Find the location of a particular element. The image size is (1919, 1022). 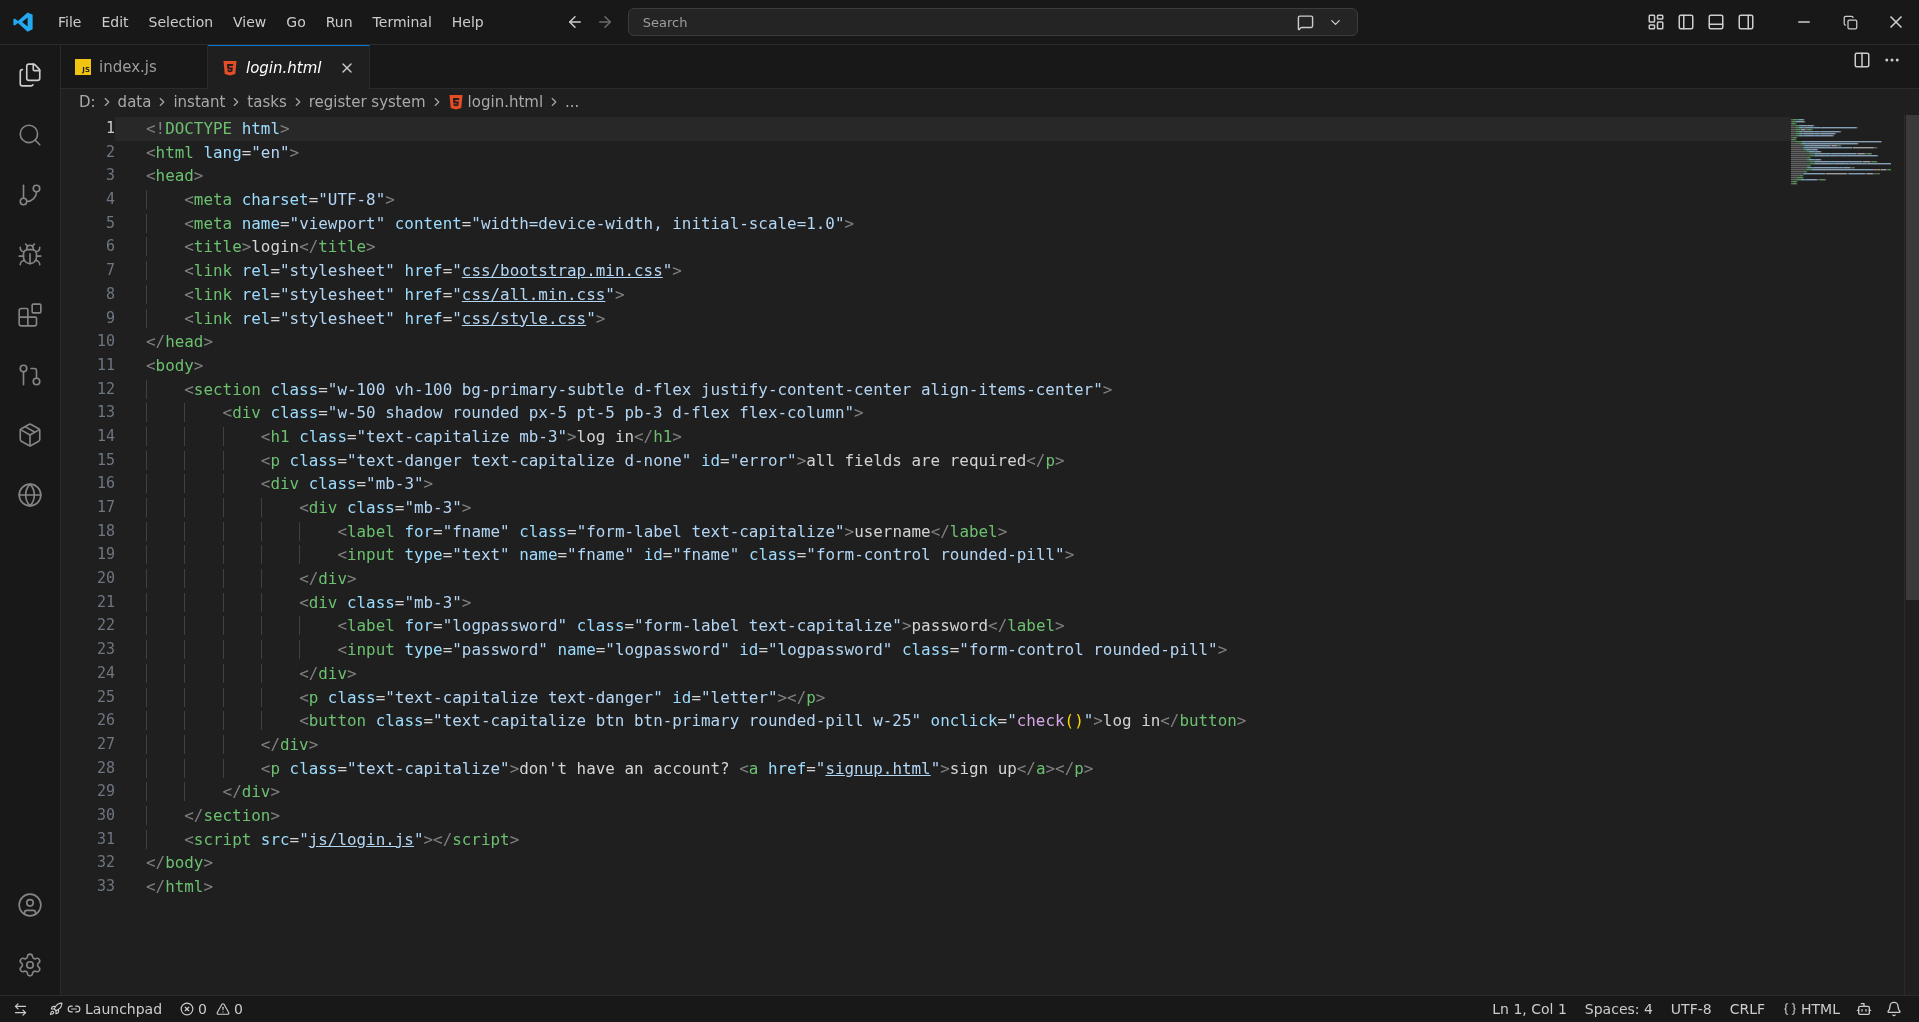

line-number: 21 is located at coordinates (105, 602).